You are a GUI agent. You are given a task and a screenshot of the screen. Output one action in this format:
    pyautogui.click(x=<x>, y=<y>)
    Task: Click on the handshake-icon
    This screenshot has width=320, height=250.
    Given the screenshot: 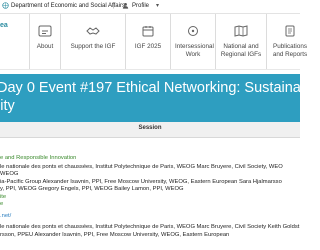 What is the action you would take?
    pyautogui.click(x=93, y=31)
    